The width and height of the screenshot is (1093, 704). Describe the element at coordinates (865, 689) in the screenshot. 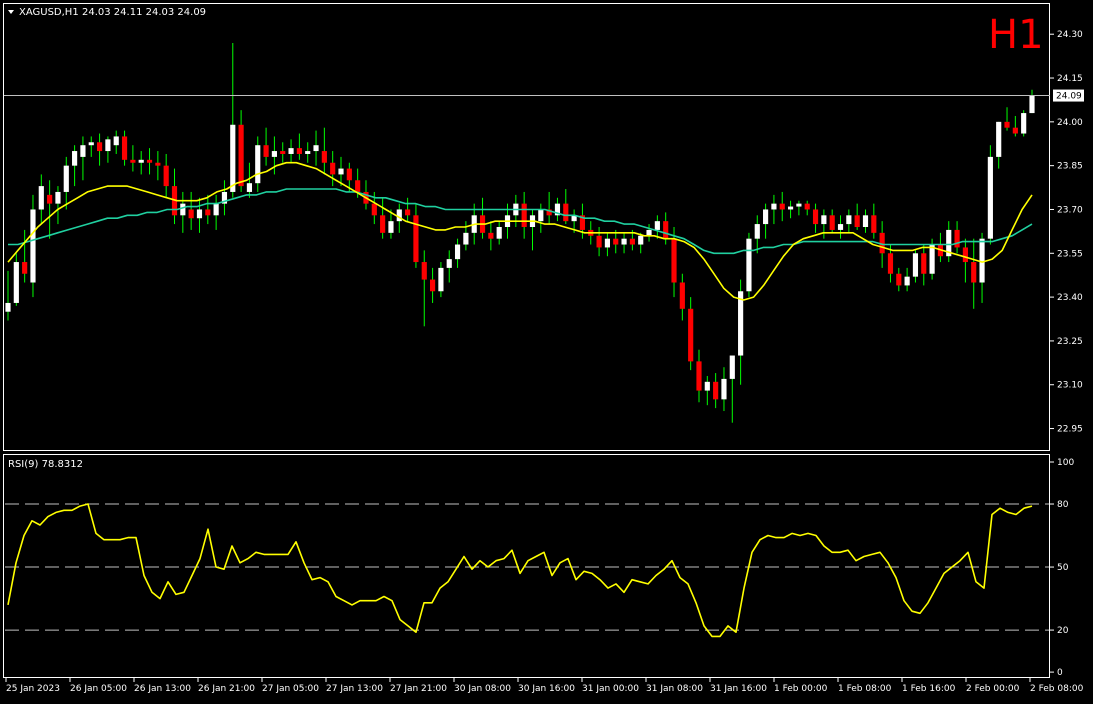

I see `time-tick-label: 1 Feb 08:00` at that location.